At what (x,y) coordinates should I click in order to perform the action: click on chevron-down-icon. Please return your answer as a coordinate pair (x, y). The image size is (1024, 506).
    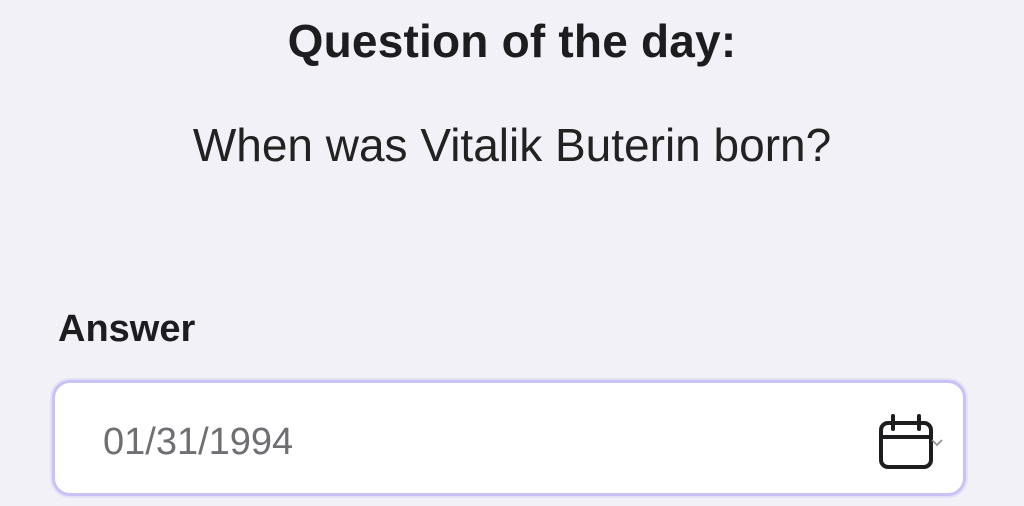
    Looking at the image, I should click on (937, 443).